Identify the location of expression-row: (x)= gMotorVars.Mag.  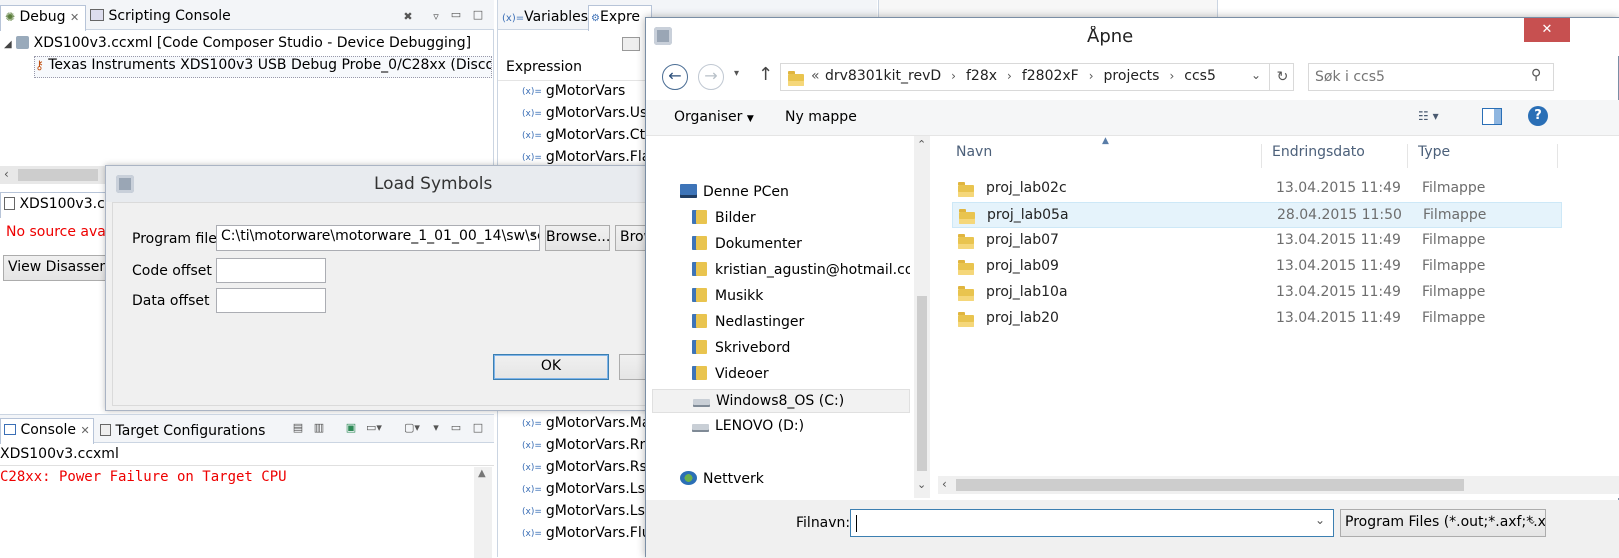
(578, 424).